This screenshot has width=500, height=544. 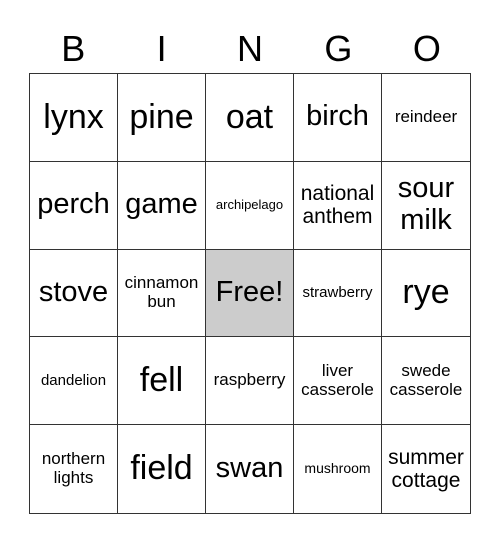 I want to click on bingo-cell: reindeer, so click(x=426, y=118).